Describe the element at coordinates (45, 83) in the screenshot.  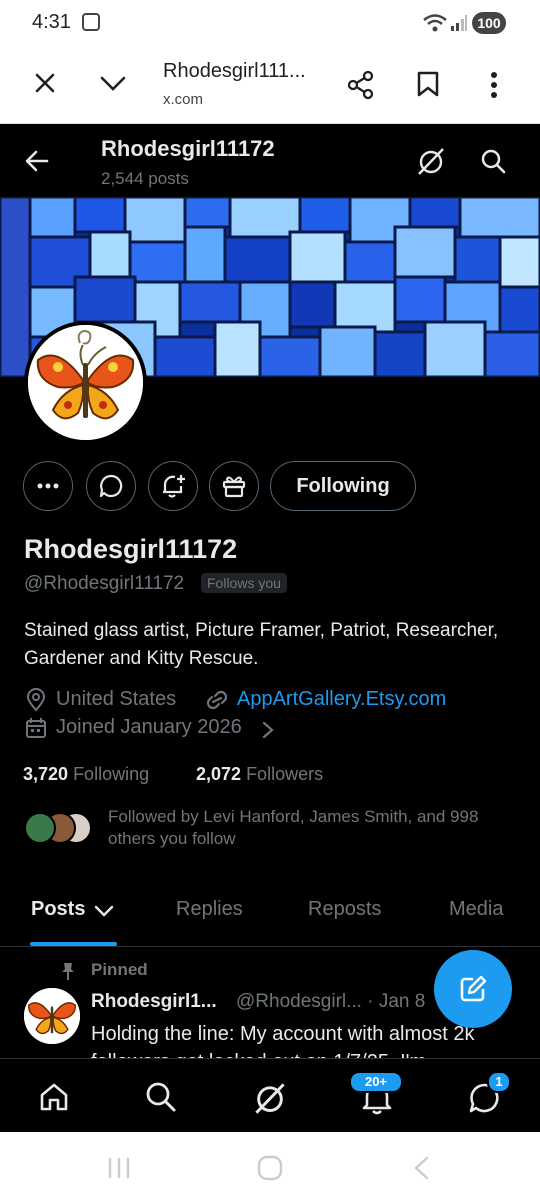
I see `close-icon` at that location.